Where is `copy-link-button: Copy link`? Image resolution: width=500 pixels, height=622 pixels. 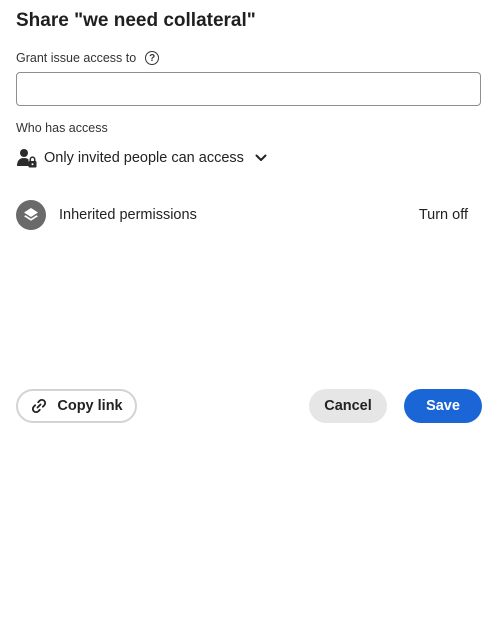 copy-link-button: Copy link is located at coordinates (76, 406).